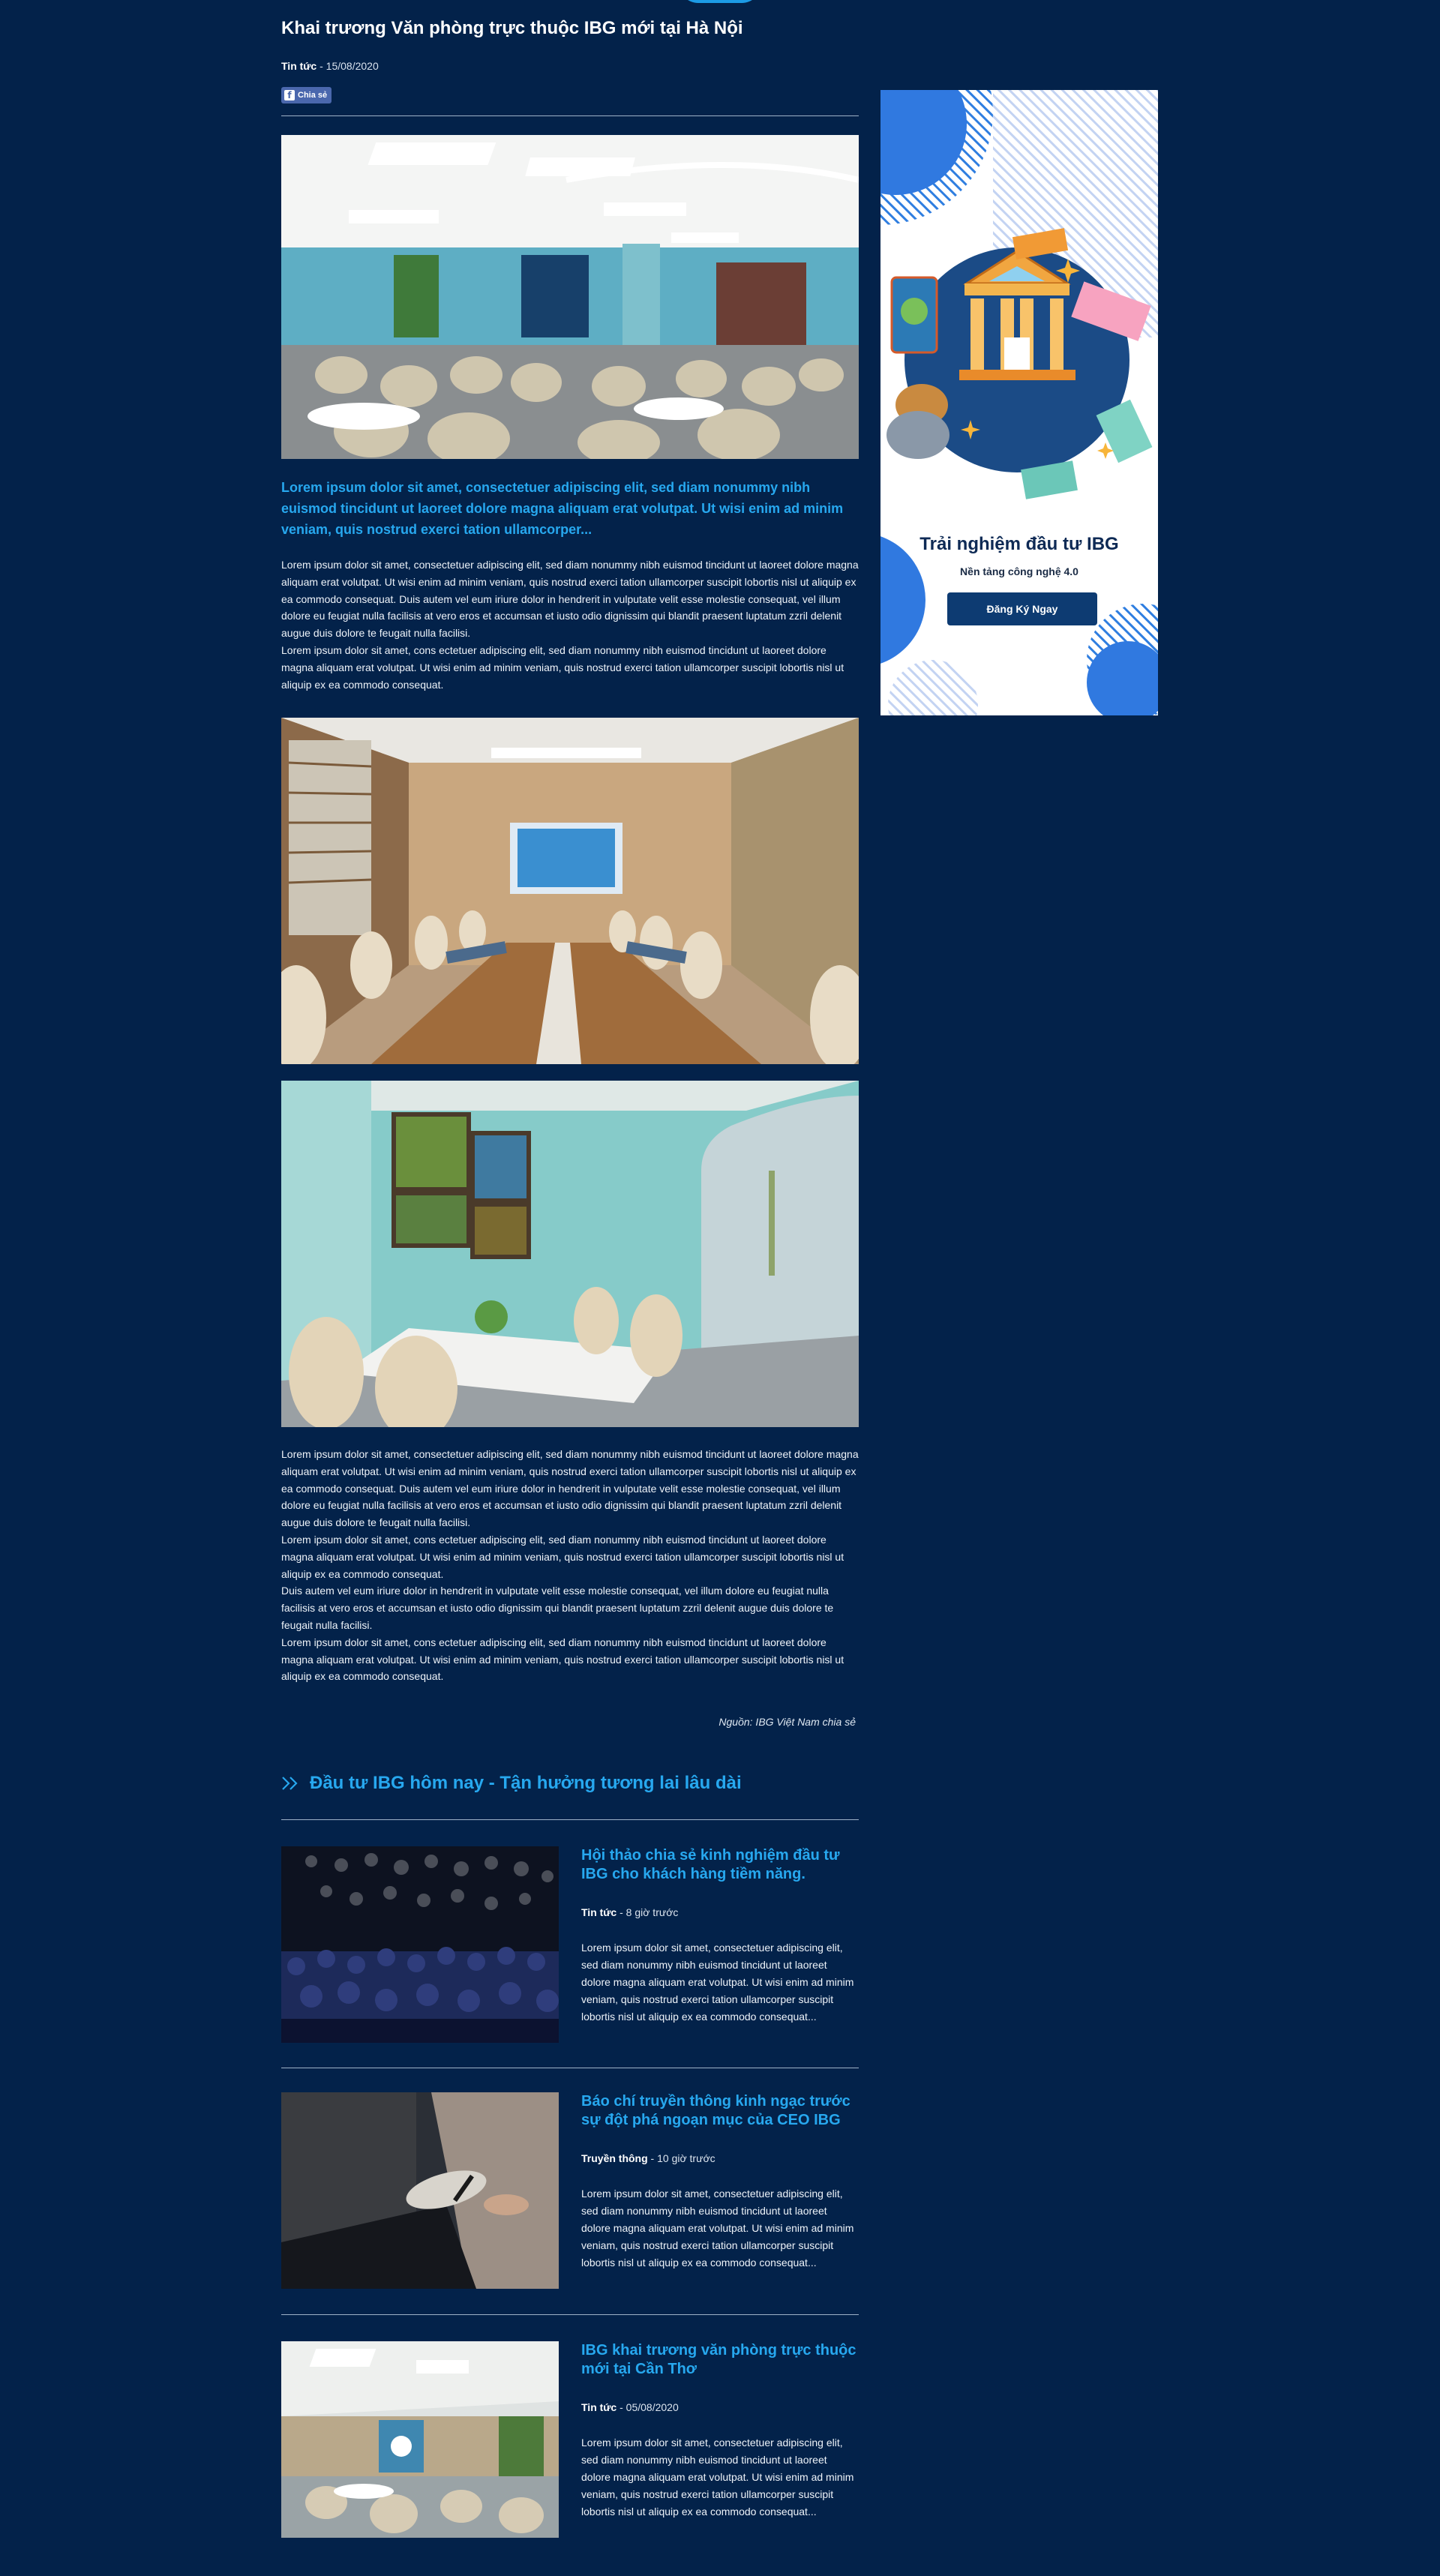 Image resolution: width=1440 pixels, height=2576 pixels. What do you see at coordinates (290, 1784) in the screenshot?
I see `double-chevron-right-icon` at bounding box center [290, 1784].